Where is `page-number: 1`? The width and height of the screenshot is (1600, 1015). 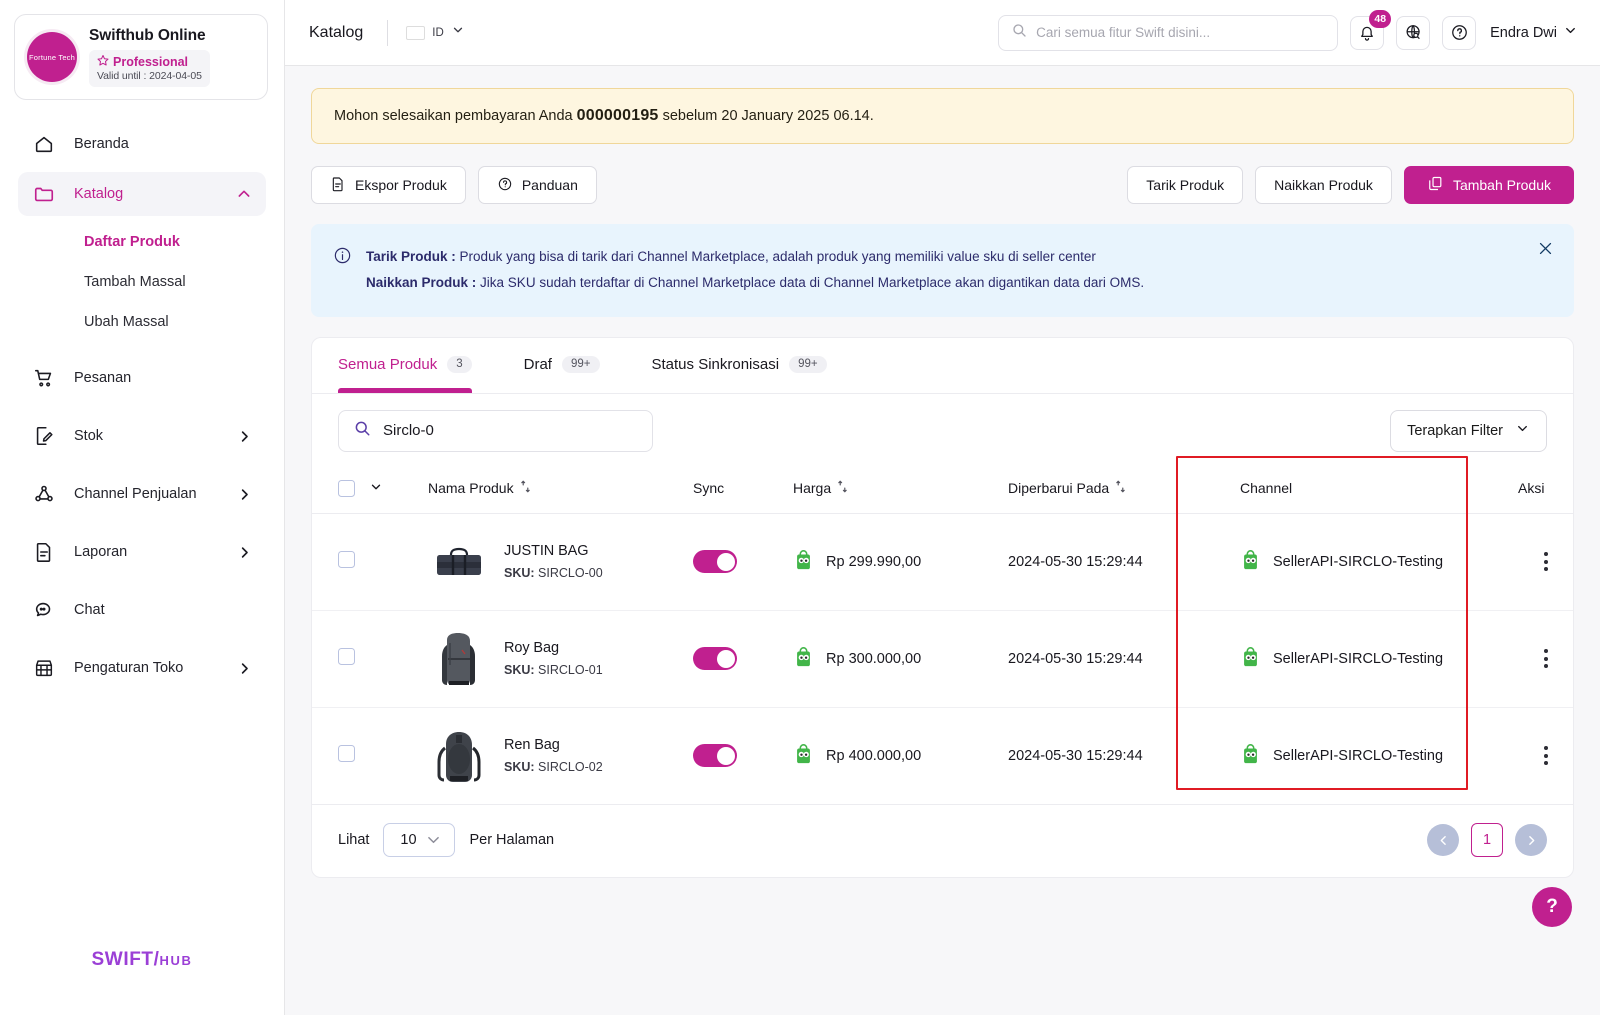
page-number: 1 is located at coordinates (1487, 840).